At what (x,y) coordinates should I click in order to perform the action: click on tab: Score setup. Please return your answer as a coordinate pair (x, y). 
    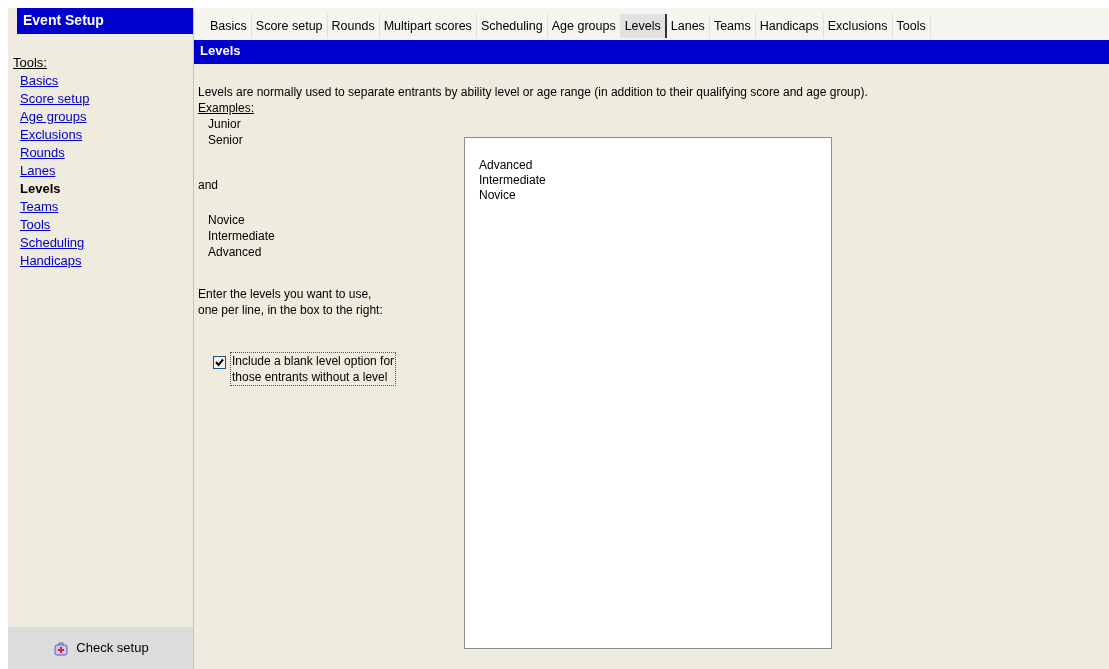
    Looking at the image, I should click on (289, 26).